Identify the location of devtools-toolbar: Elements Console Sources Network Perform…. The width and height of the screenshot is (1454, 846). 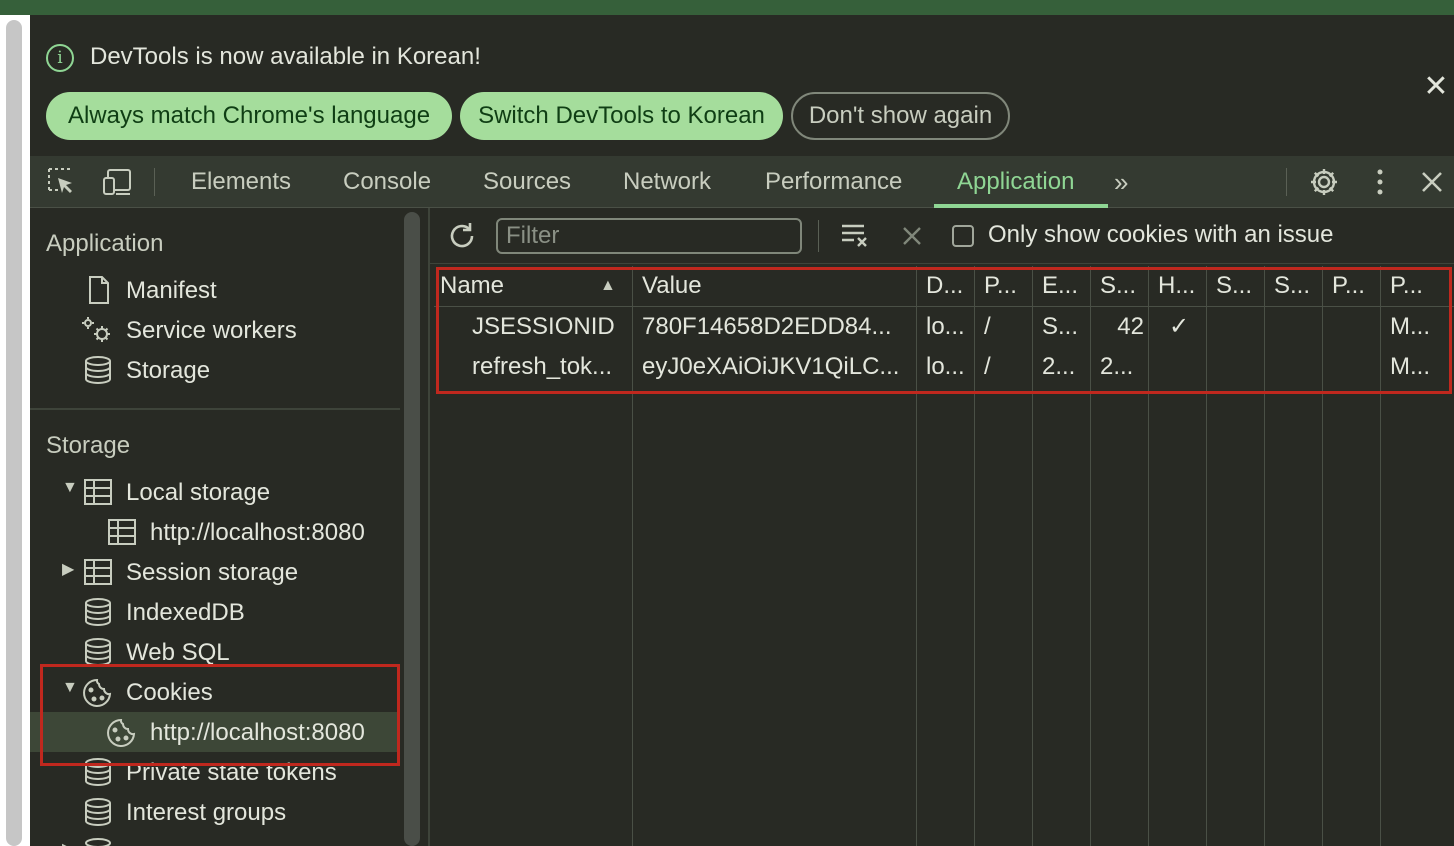
(742, 182).